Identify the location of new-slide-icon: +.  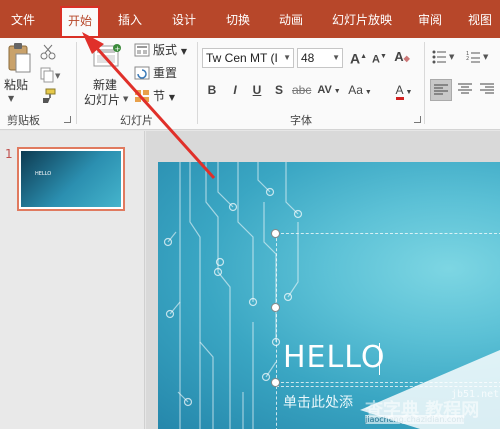
(107, 58).